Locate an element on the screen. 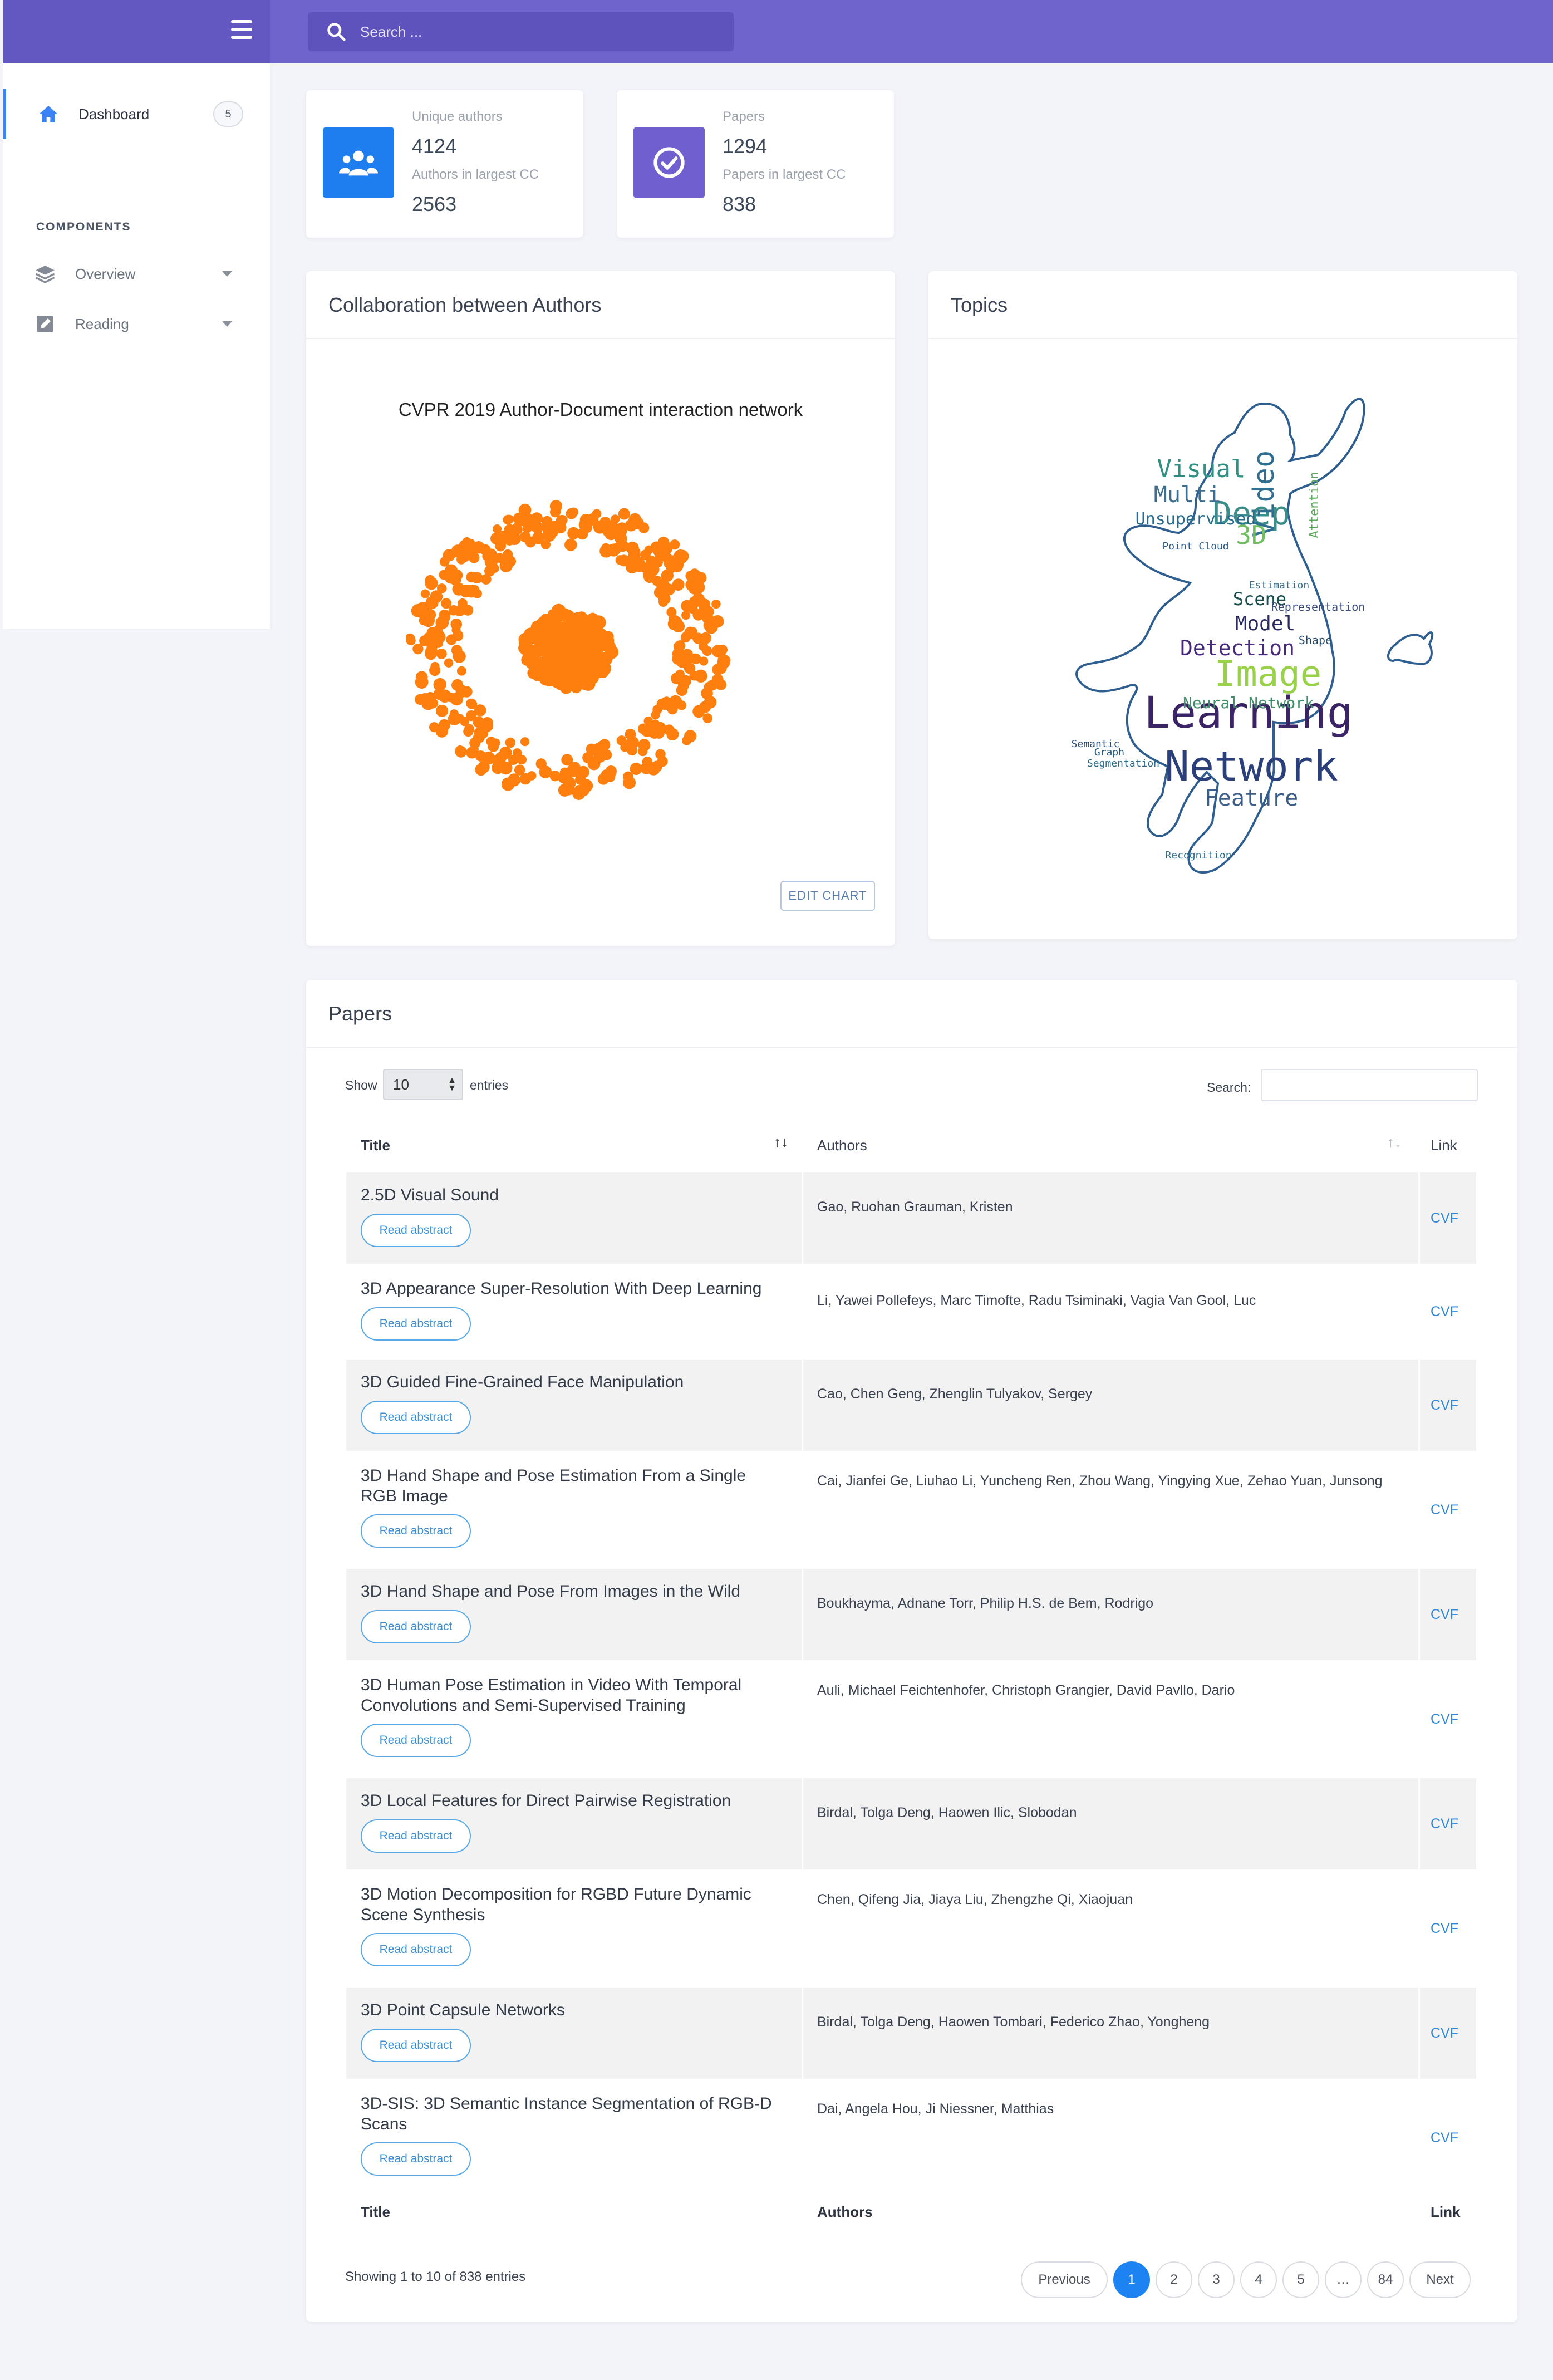  network-graph is located at coordinates (601, 672).